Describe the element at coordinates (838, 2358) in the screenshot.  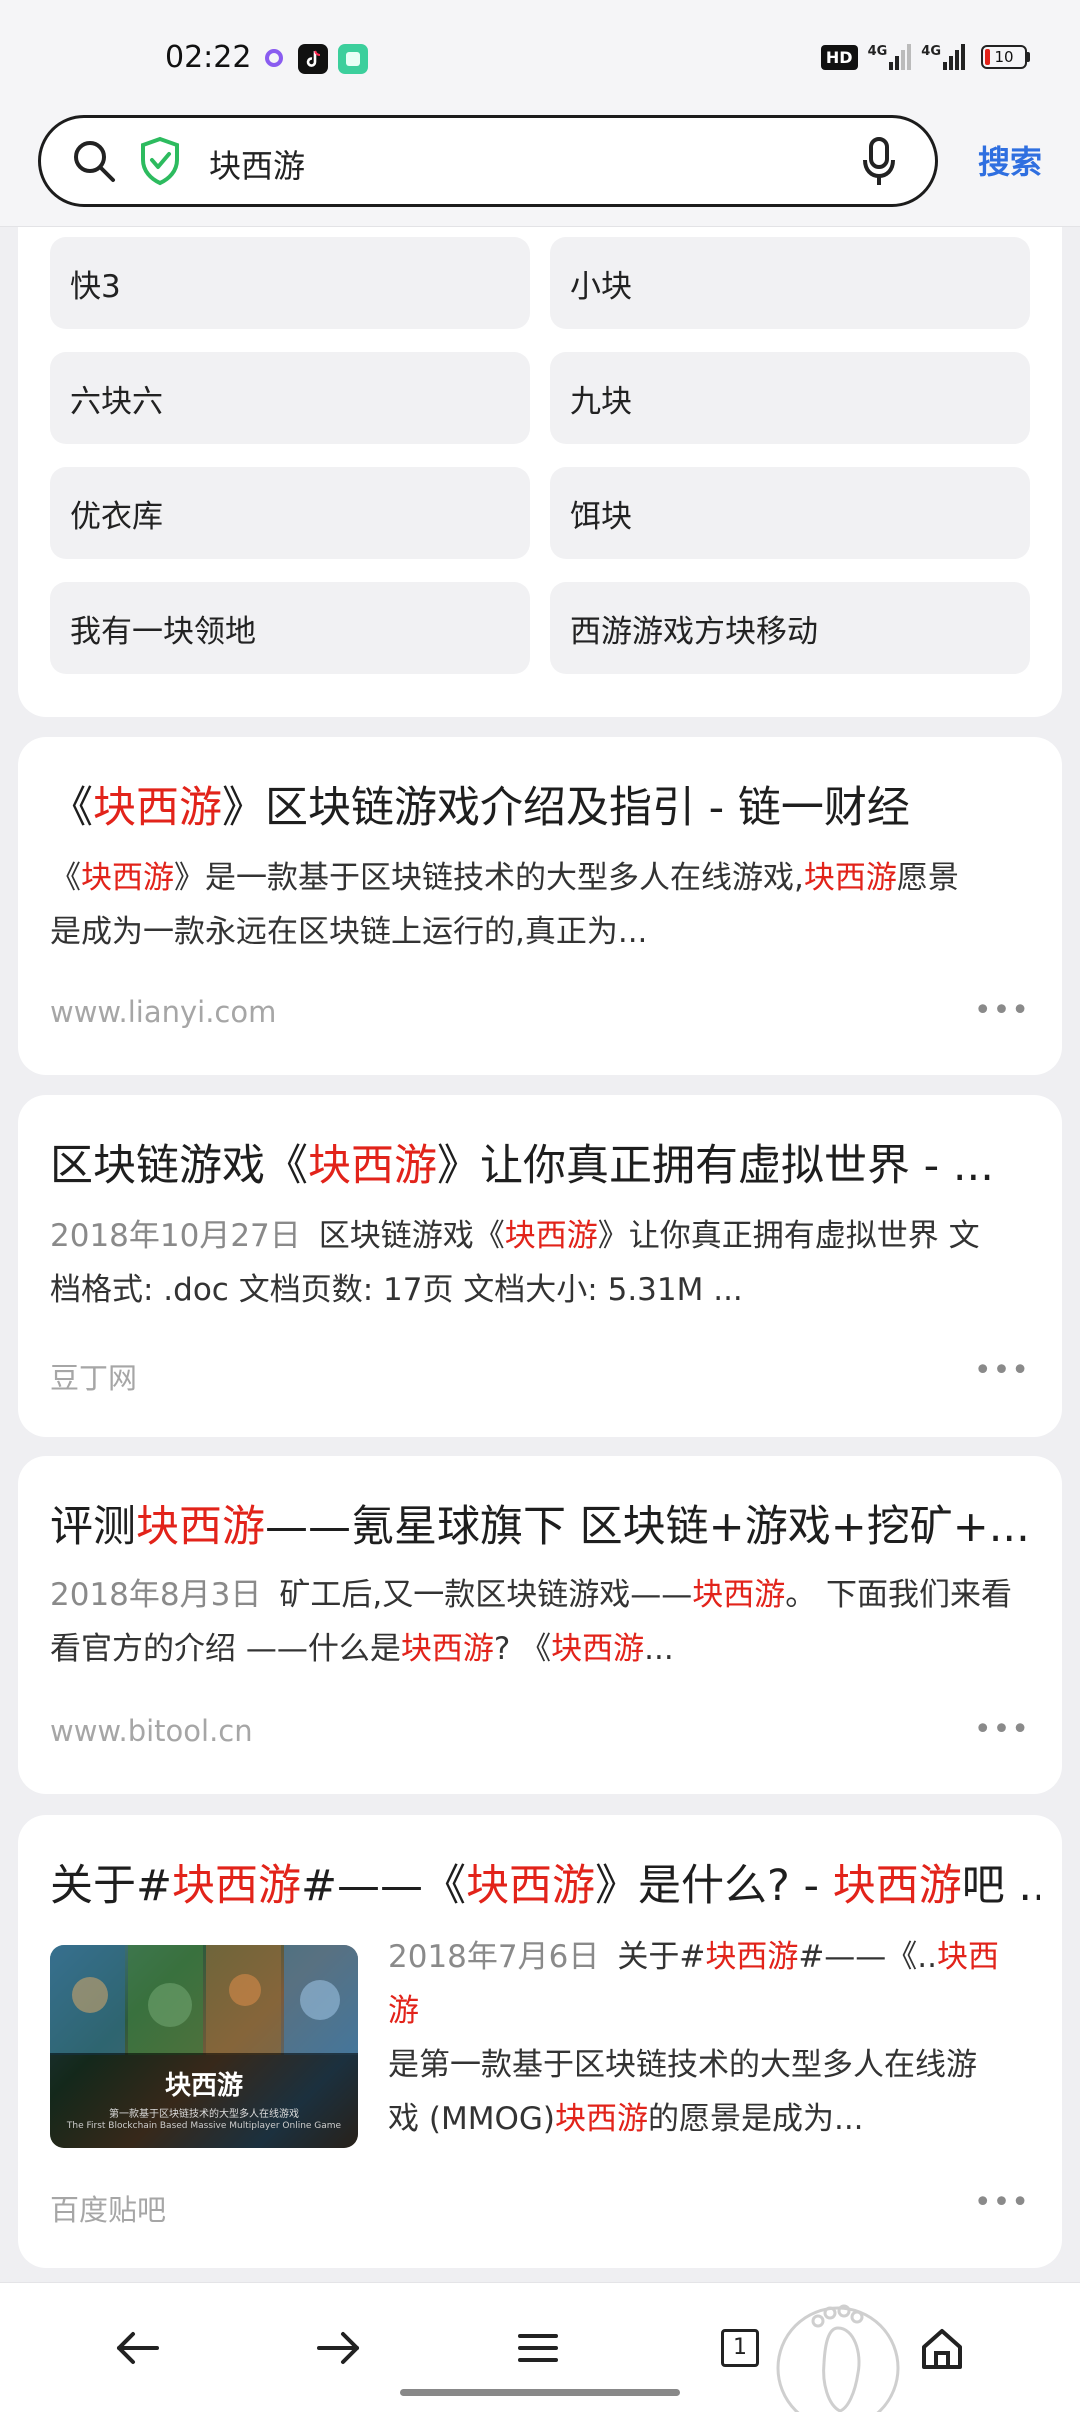
I see `footprint-icon` at that location.